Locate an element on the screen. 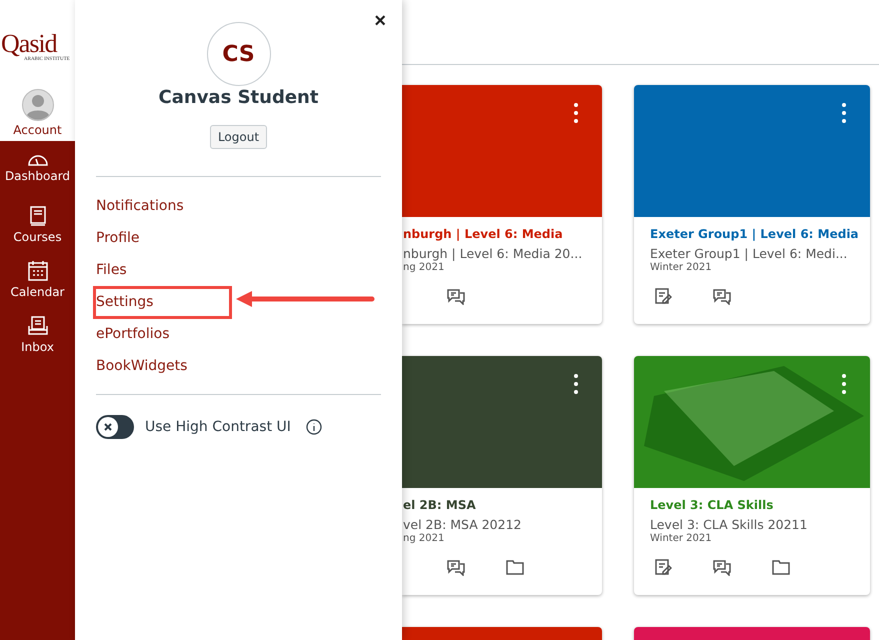 The height and width of the screenshot is (640, 879). course-card: el 2B: MSA vel 2B: MSA 20212 ng 2021 is located at coordinates (502, 475).